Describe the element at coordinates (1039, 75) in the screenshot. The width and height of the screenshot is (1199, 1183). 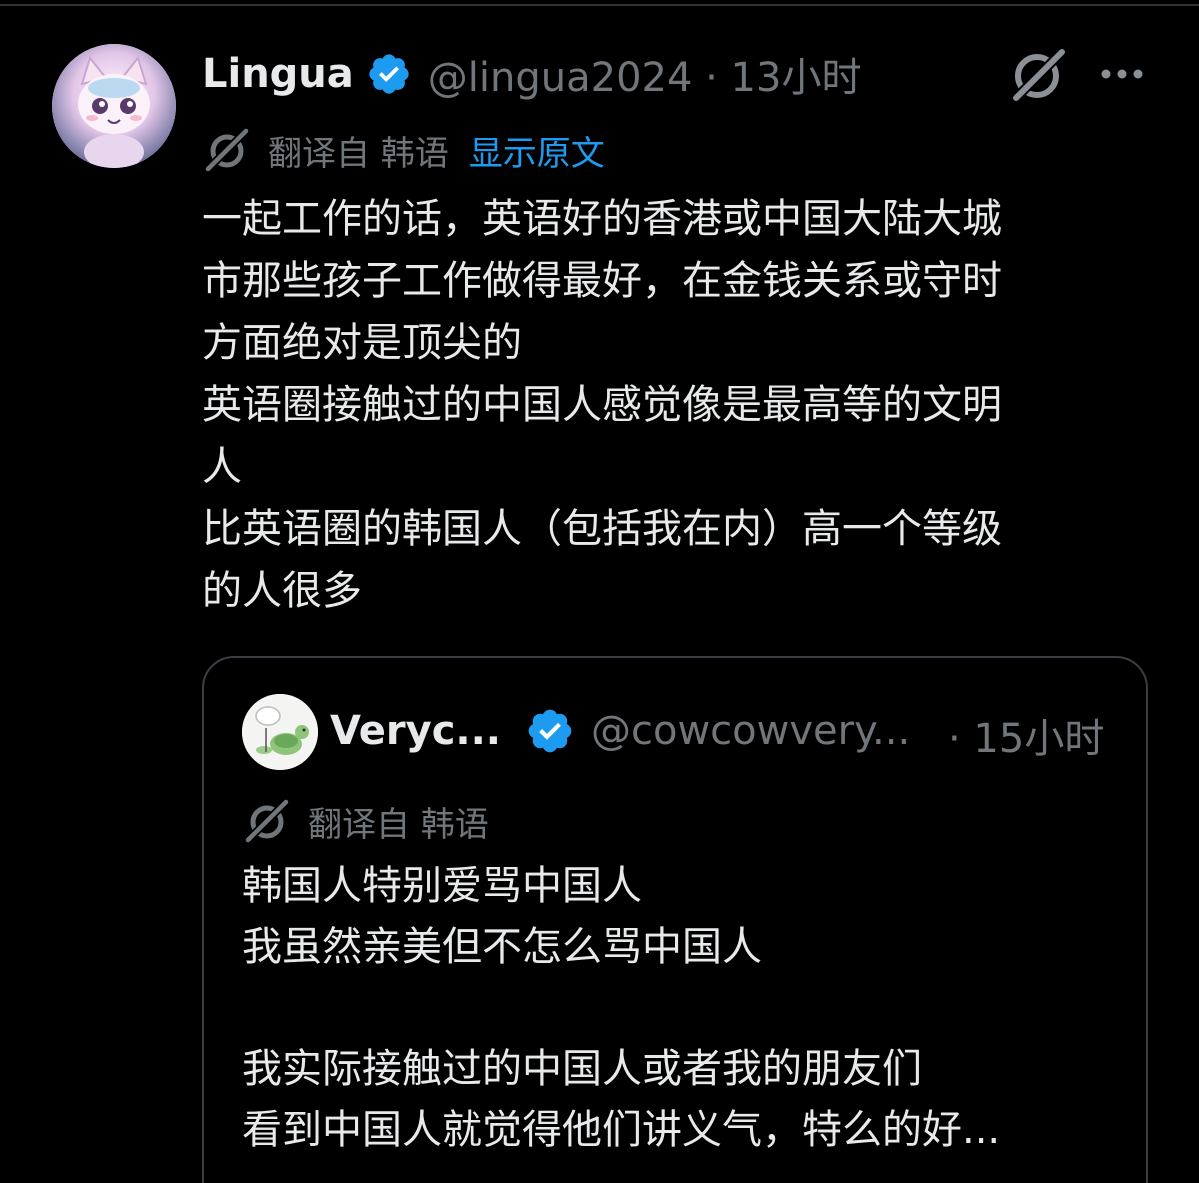
I see `grok-icon` at that location.